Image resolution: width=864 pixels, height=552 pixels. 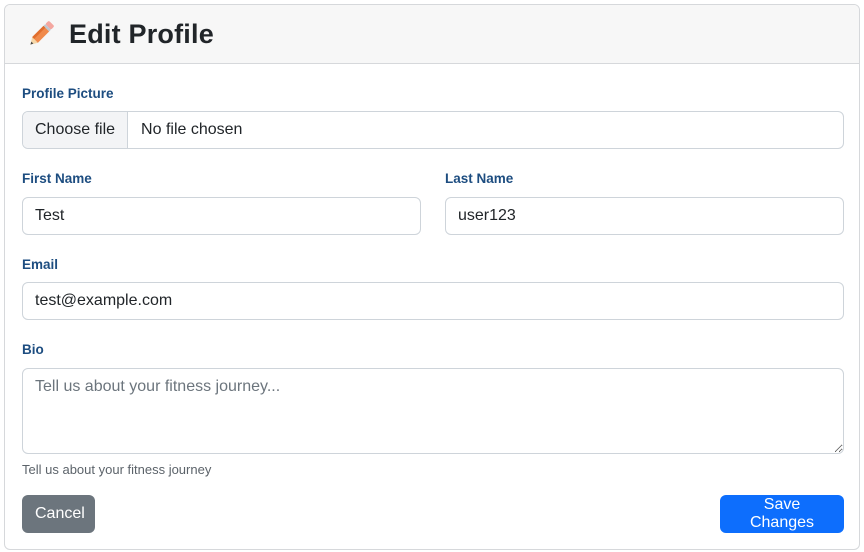 I want to click on cancel-button: Cancel, so click(x=58, y=514).